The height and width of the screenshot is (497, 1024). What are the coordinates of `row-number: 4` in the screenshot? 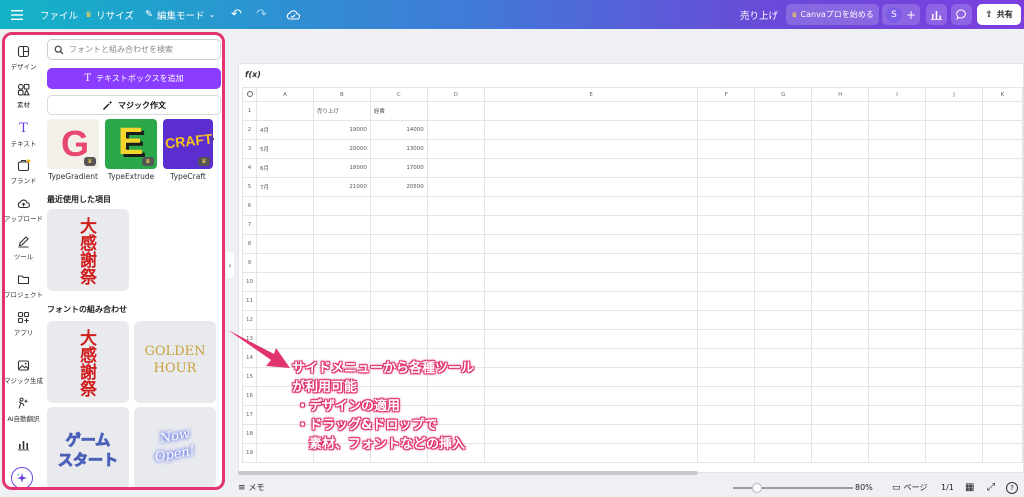 It's located at (249, 168).